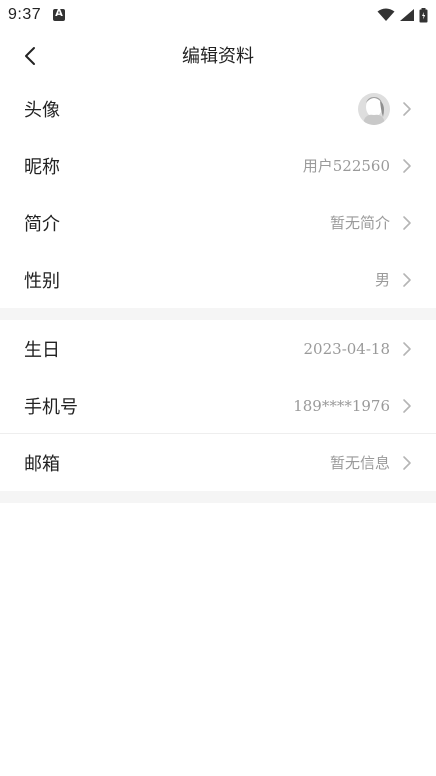 The height and width of the screenshot is (776, 436). What do you see at coordinates (42, 281) in the screenshot?
I see `gender-label: 性别` at bounding box center [42, 281].